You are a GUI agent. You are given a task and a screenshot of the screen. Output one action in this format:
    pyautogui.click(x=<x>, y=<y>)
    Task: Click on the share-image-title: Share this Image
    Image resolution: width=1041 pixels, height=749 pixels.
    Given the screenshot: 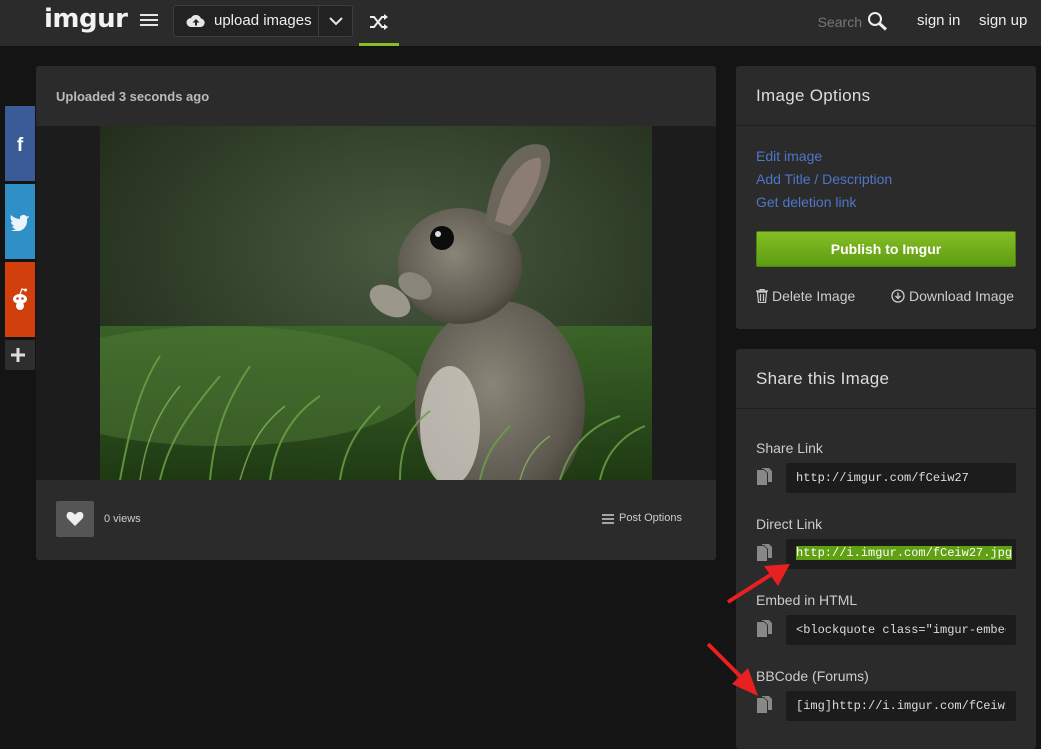 What is the action you would take?
    pyautogui.click(x=886, y=379)
    